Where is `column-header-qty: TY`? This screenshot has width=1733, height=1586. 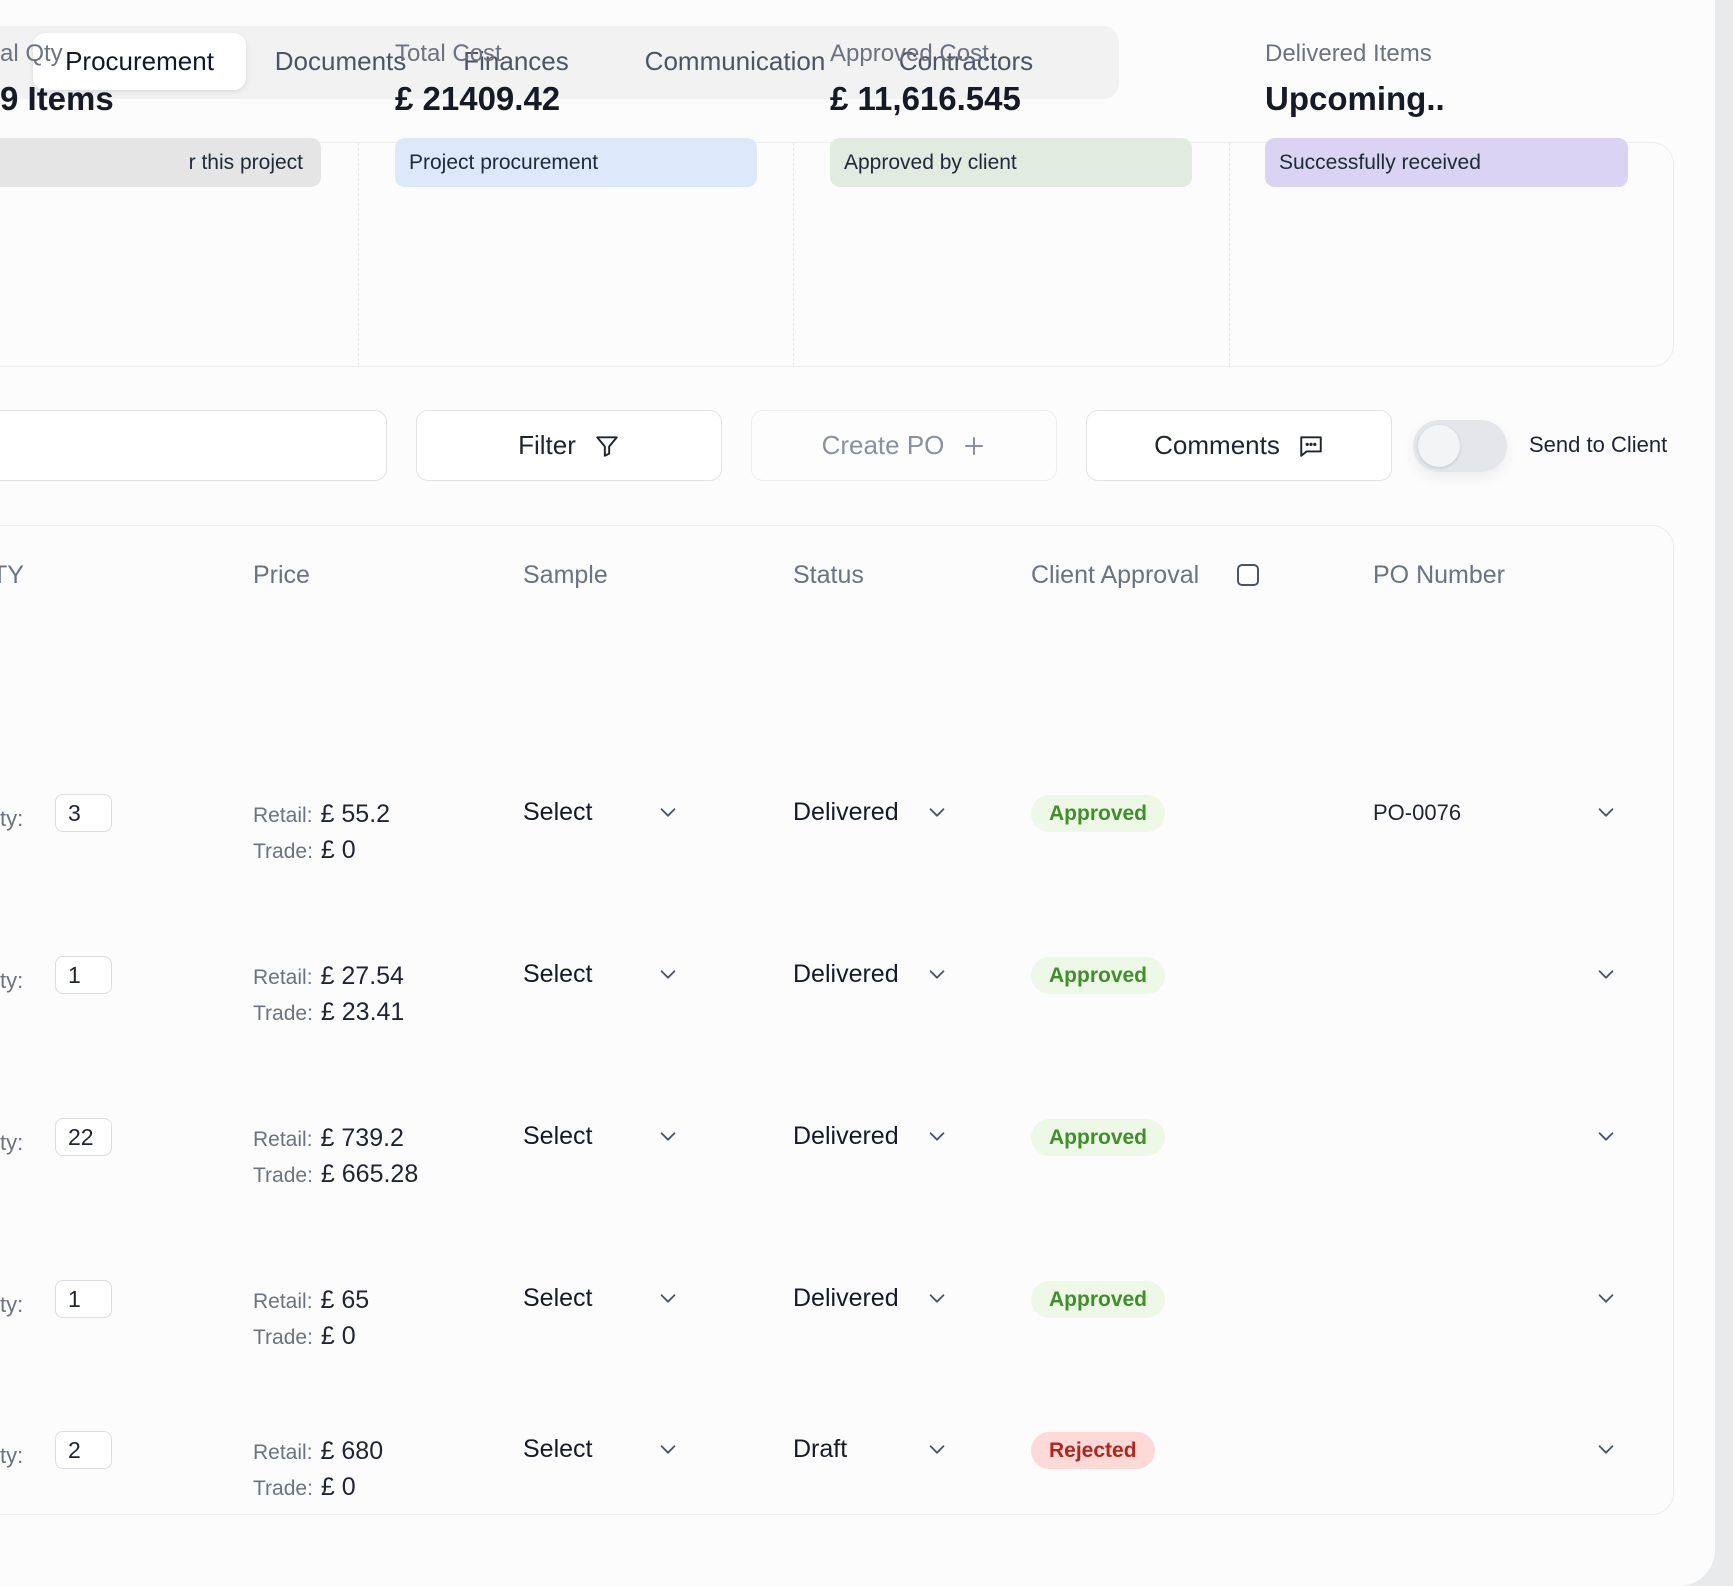
column-header-qty: TY is located at coordinates (12, 575).